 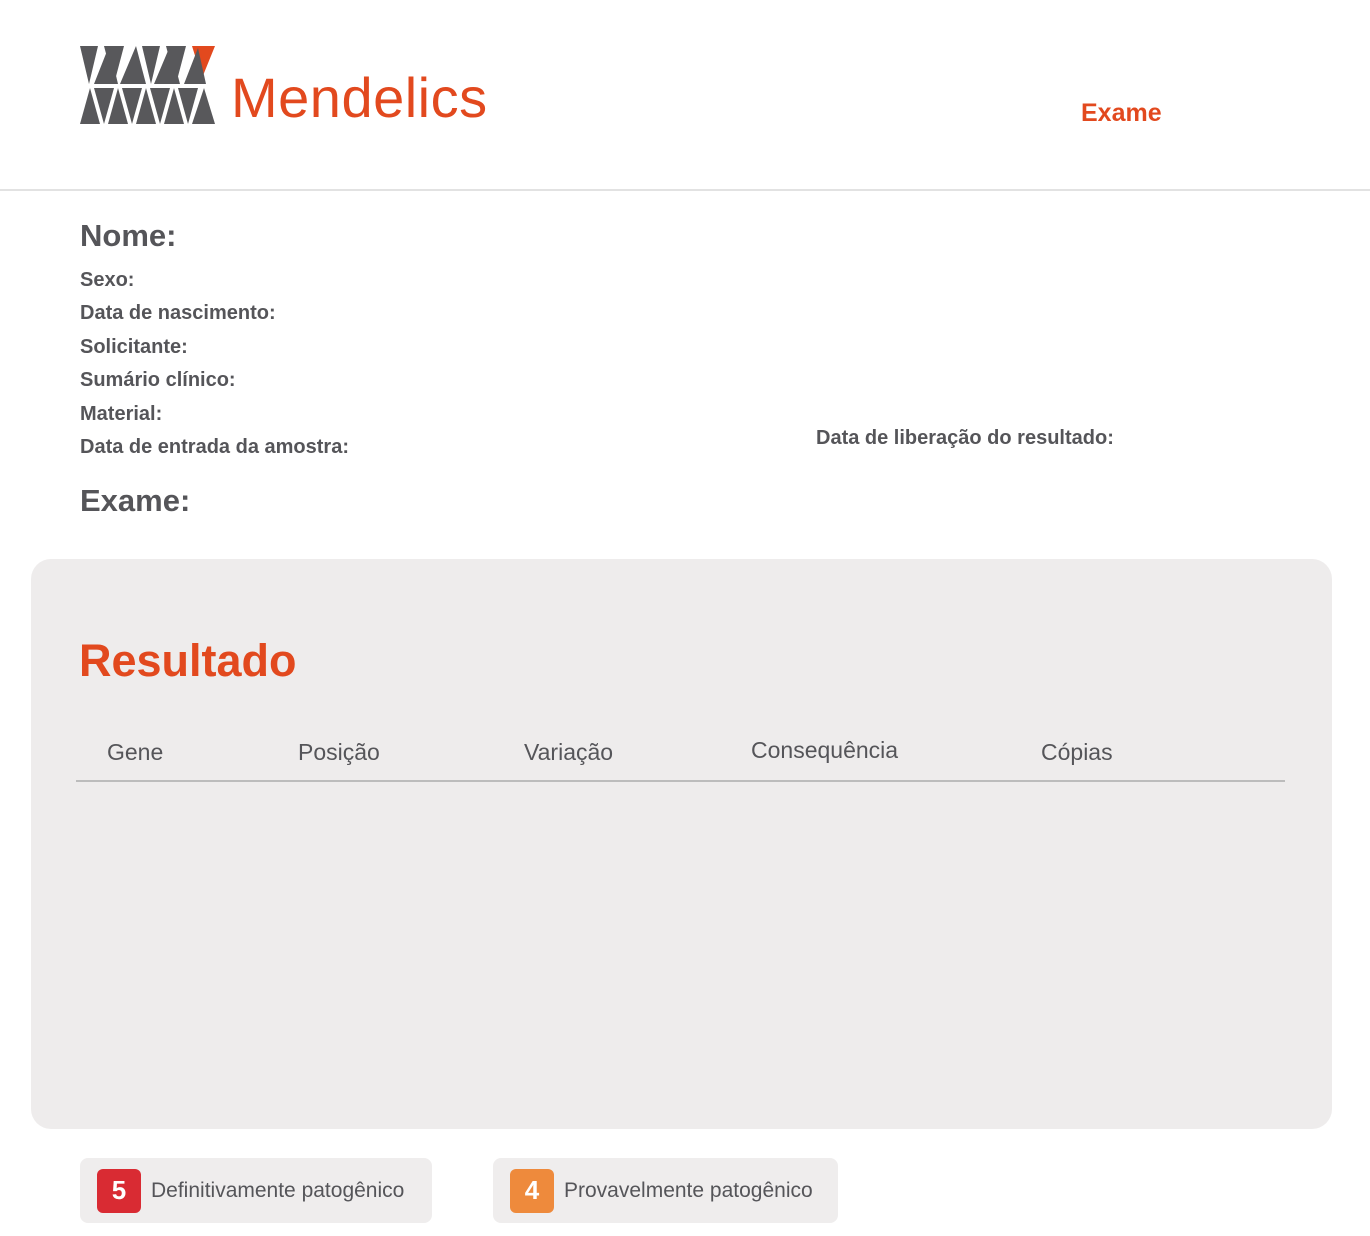 What do you see at coordinates (135, 500) in the screenshot?
I see `exam-label: Exame:` at bounding box center [135, 500].